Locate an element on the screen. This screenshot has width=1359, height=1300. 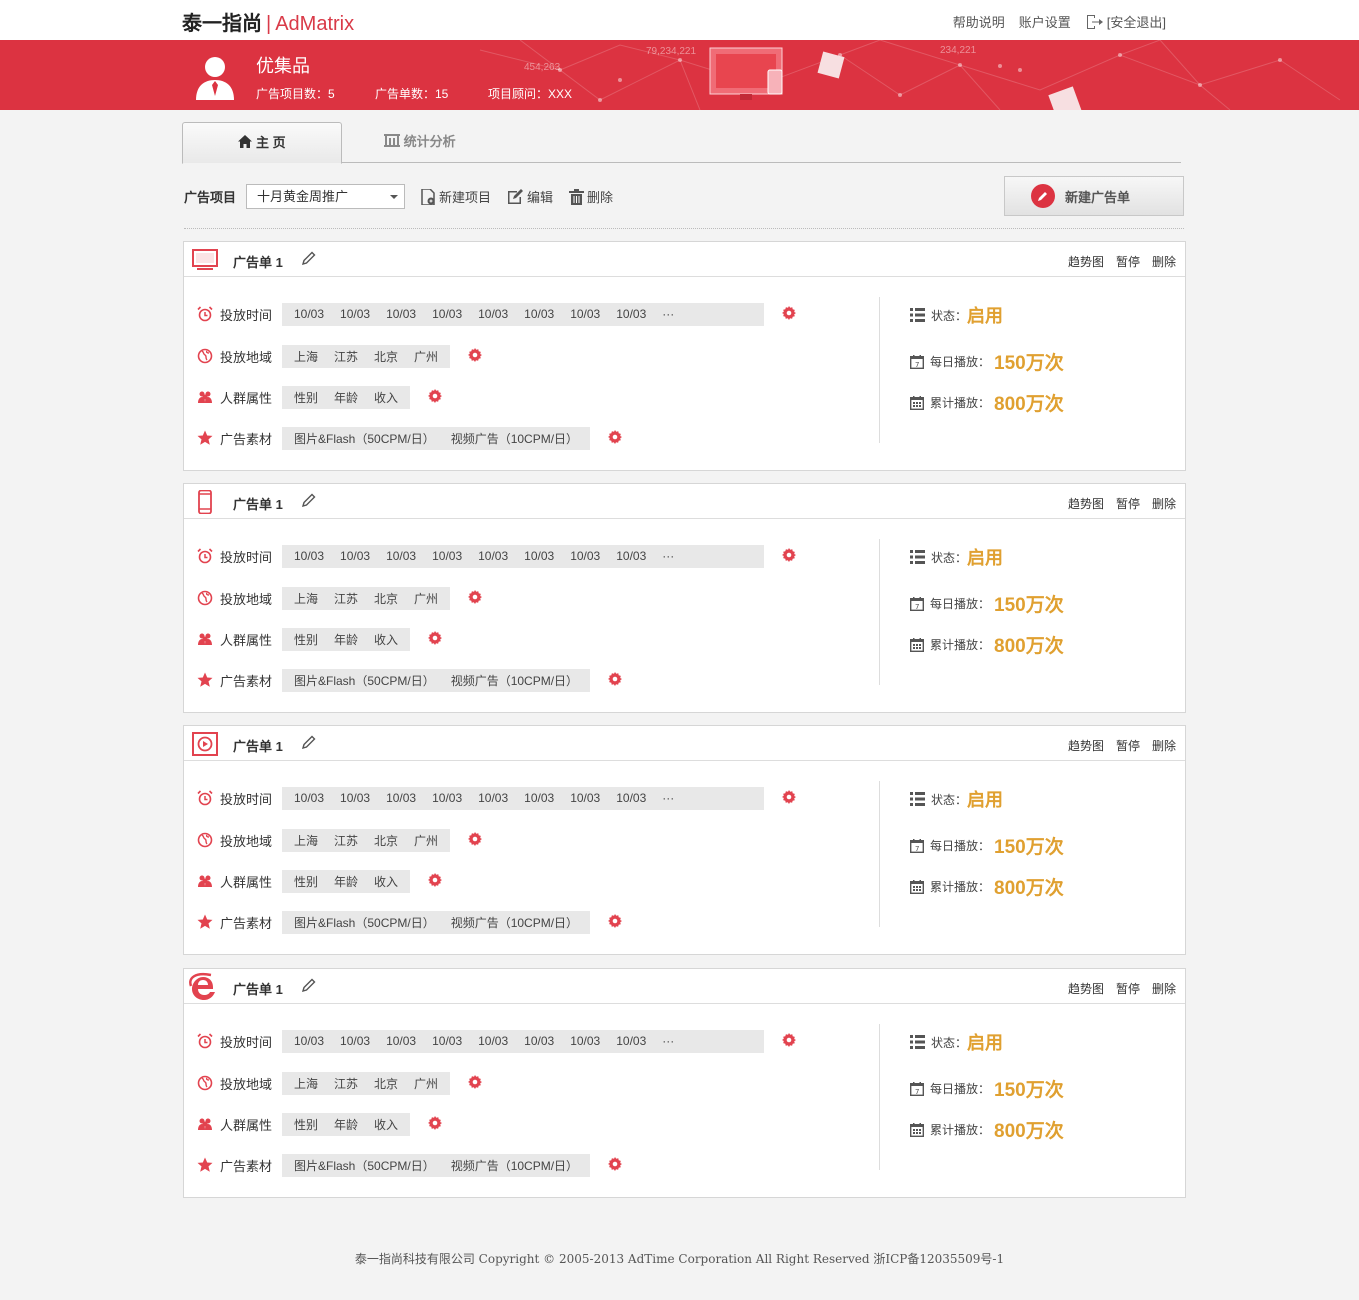
total-plays-value: 800万次 is located at coordinates (1029, 1131).